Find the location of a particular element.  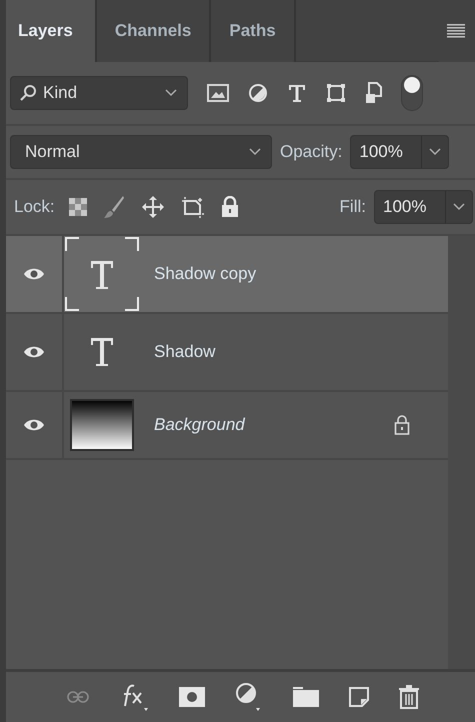

opacity-field: 100% is located at coordinates (400, 152).